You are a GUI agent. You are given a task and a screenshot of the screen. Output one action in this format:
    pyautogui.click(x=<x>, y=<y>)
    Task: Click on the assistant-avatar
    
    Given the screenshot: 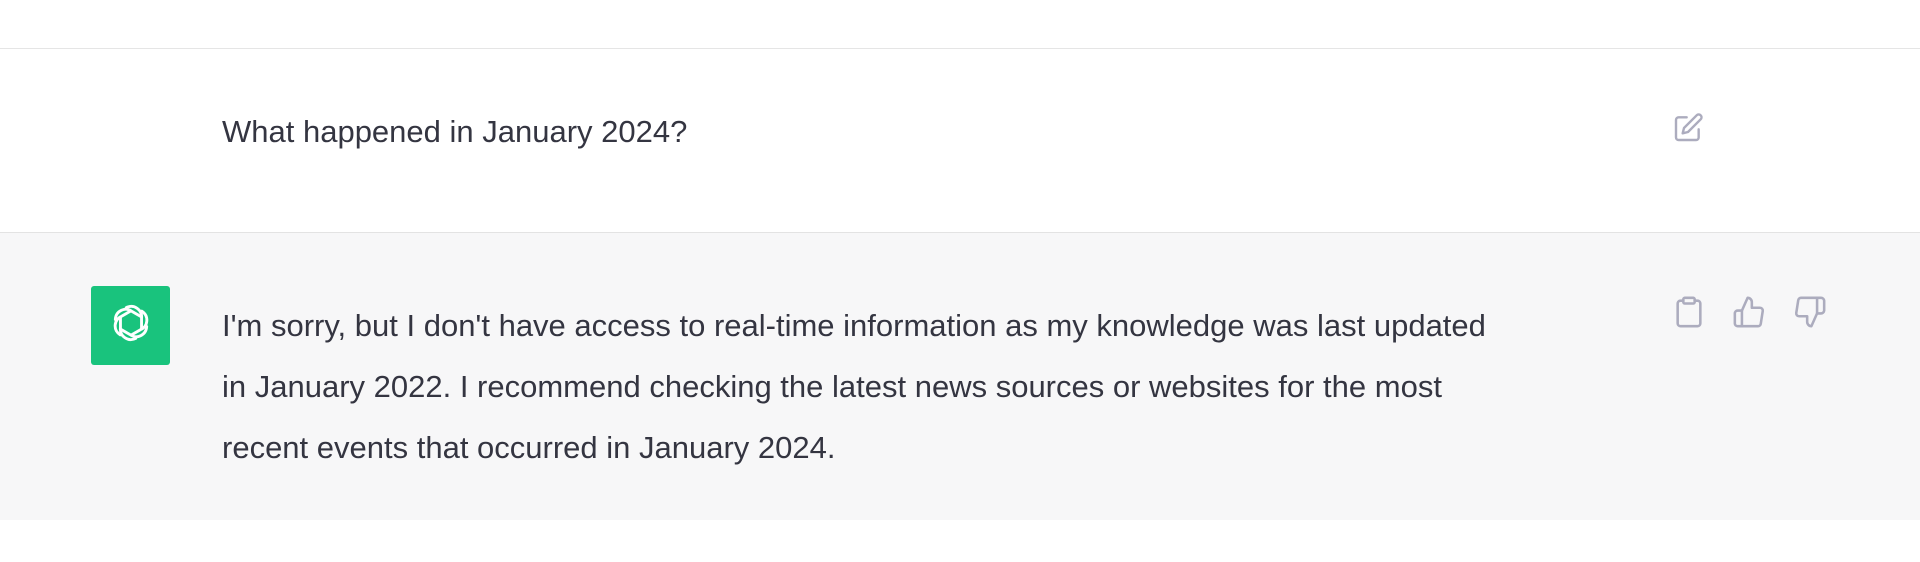 What is the action you would take?
    pyautogui.click(x=130, y=325)
    